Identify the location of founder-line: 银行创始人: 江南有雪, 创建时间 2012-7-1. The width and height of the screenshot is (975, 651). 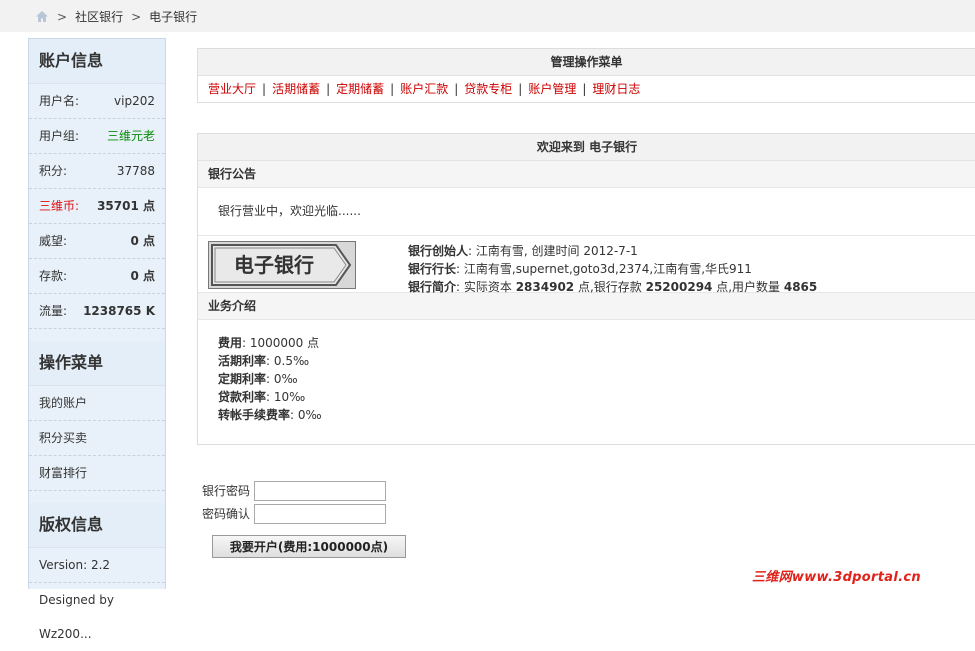
(612, 251).